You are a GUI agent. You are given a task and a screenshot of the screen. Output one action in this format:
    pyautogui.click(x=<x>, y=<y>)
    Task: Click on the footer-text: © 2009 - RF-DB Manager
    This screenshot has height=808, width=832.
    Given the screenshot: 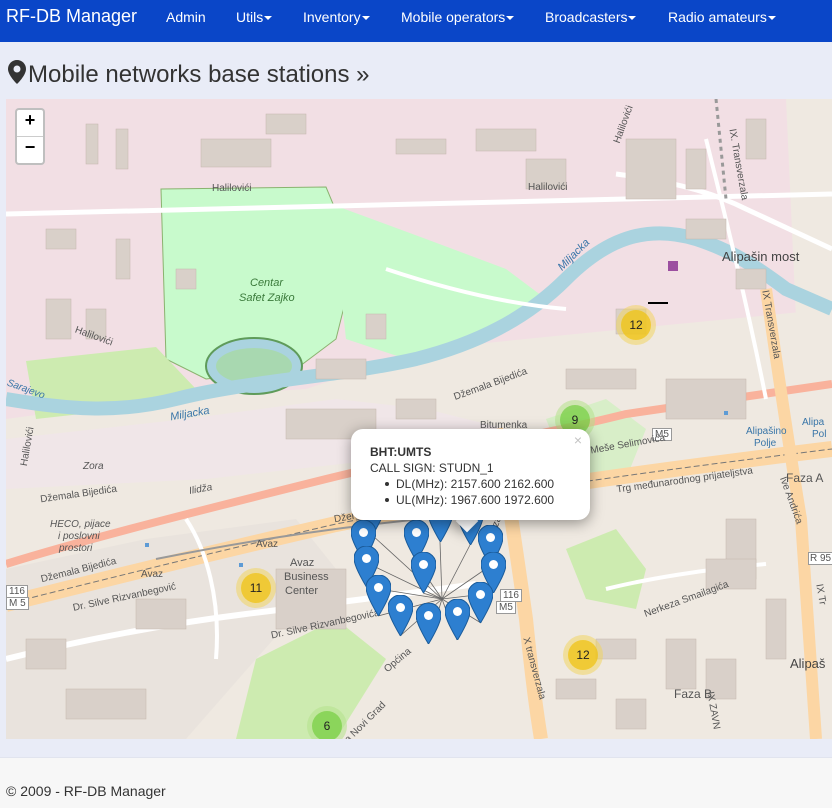 What is the action you would take?
    pyautogui.click(x=86, y=791)
    